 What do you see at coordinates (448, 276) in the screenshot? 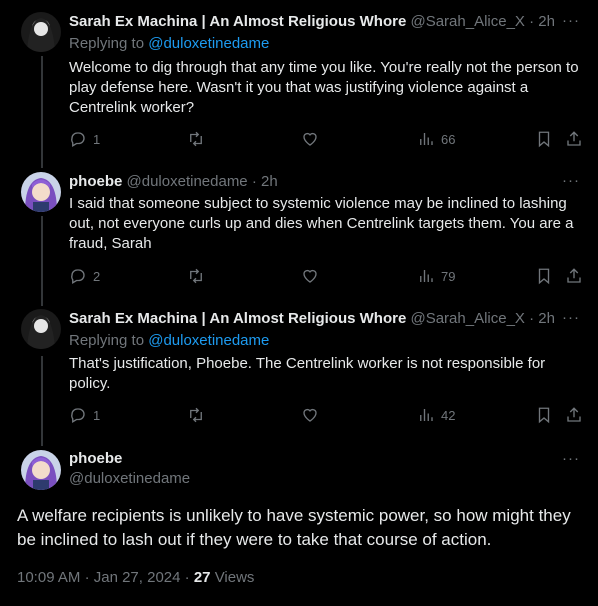
I see `views-count: 79` at bounding box center [448, 276].